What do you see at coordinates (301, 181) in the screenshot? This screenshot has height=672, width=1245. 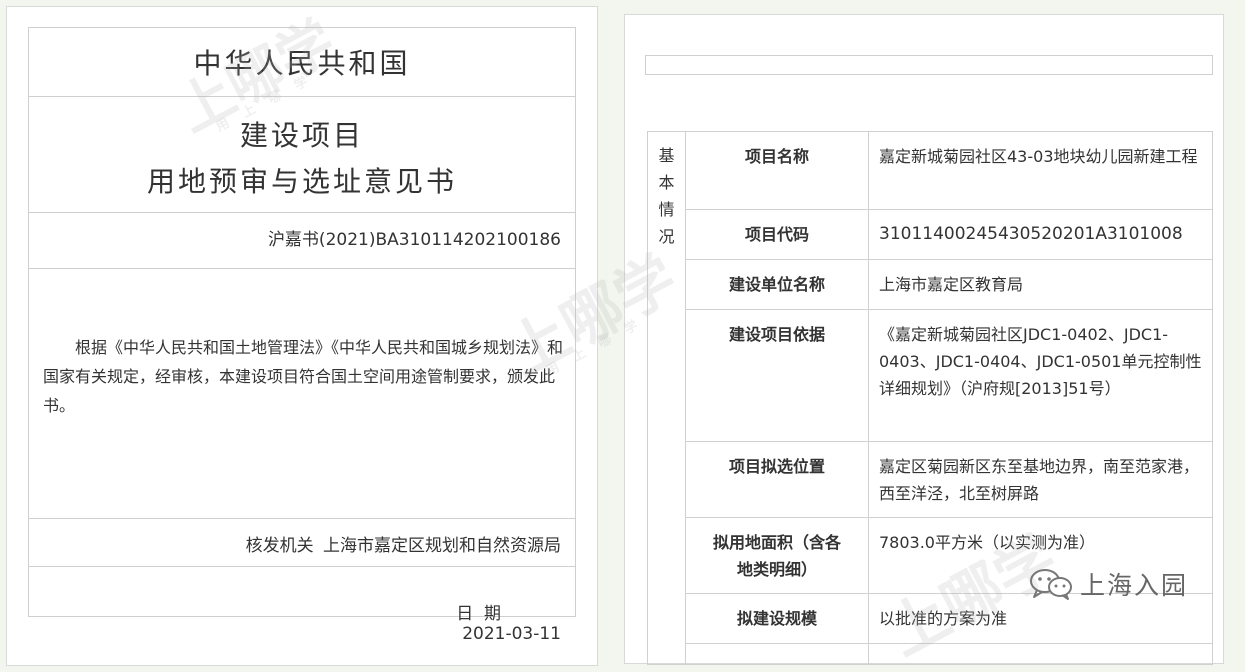 I see `certificate-title-line2: 用地预审与选址意见书` at bounding box center [301, 181].